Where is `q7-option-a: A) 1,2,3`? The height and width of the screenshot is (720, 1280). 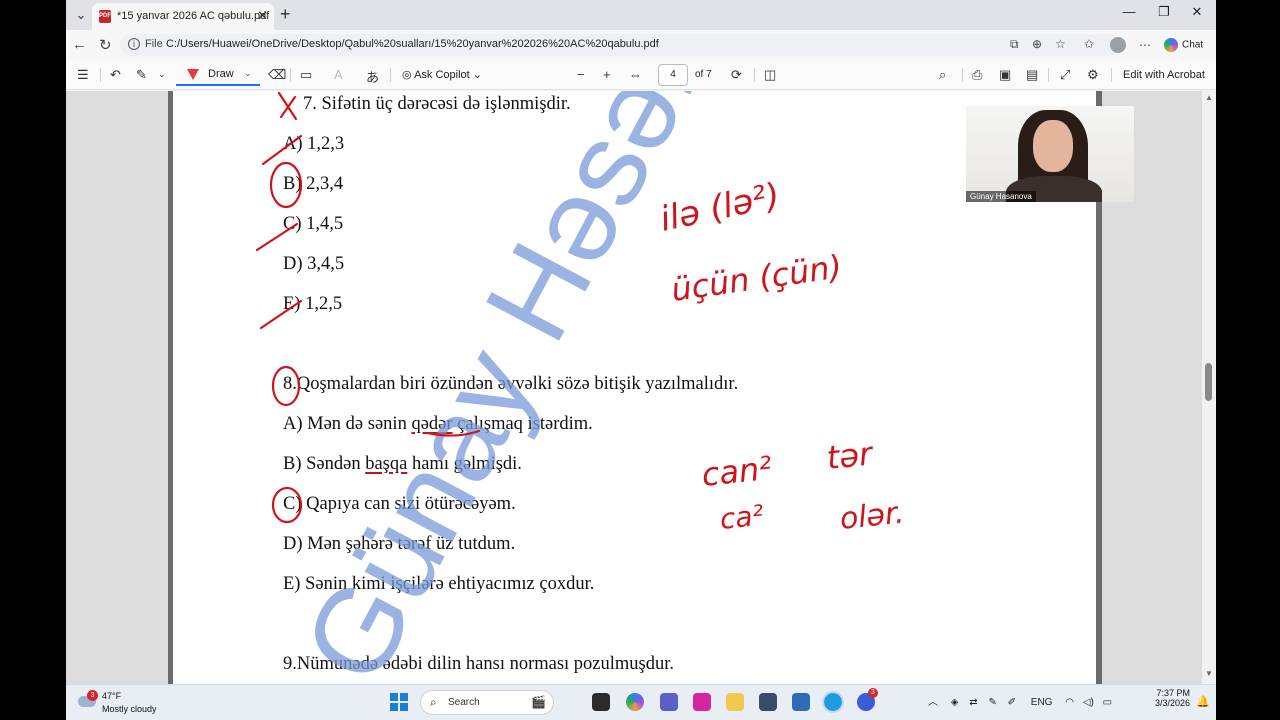 q7-option-a: A) 1,2,3 is located at coordinates (314, 144).